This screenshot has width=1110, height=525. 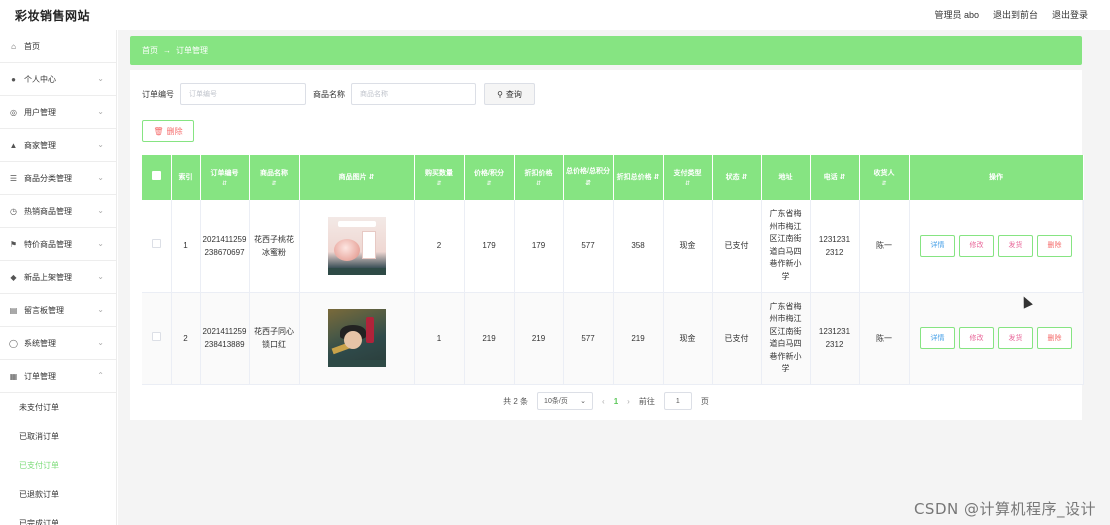 I want to click on column-header: 折扣价格 ⇵, so click(x=539, y=177).